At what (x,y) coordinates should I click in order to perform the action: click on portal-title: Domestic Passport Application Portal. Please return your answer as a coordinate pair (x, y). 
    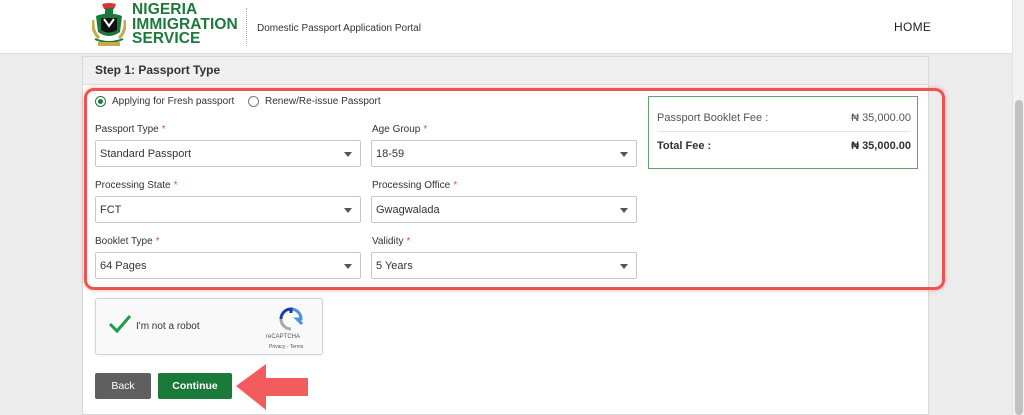
    Looking at the image, I should click on (339, 28).